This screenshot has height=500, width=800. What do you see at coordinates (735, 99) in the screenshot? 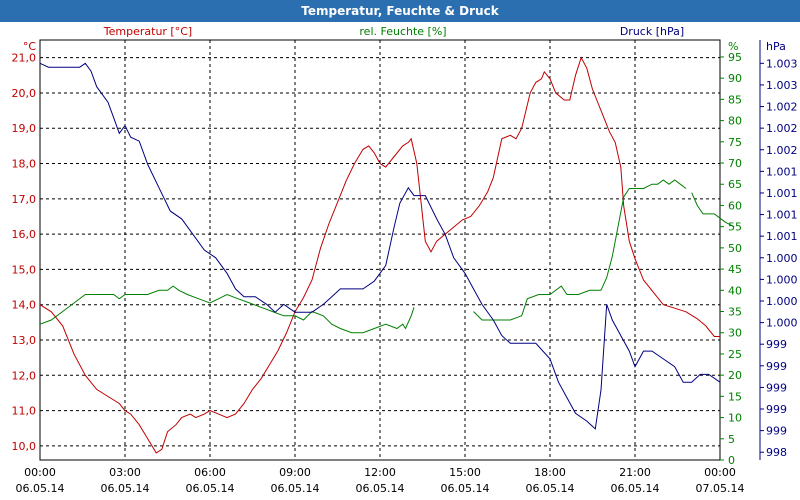
I see `humidity-tick-label: 85` at bounding box center [735, 99].